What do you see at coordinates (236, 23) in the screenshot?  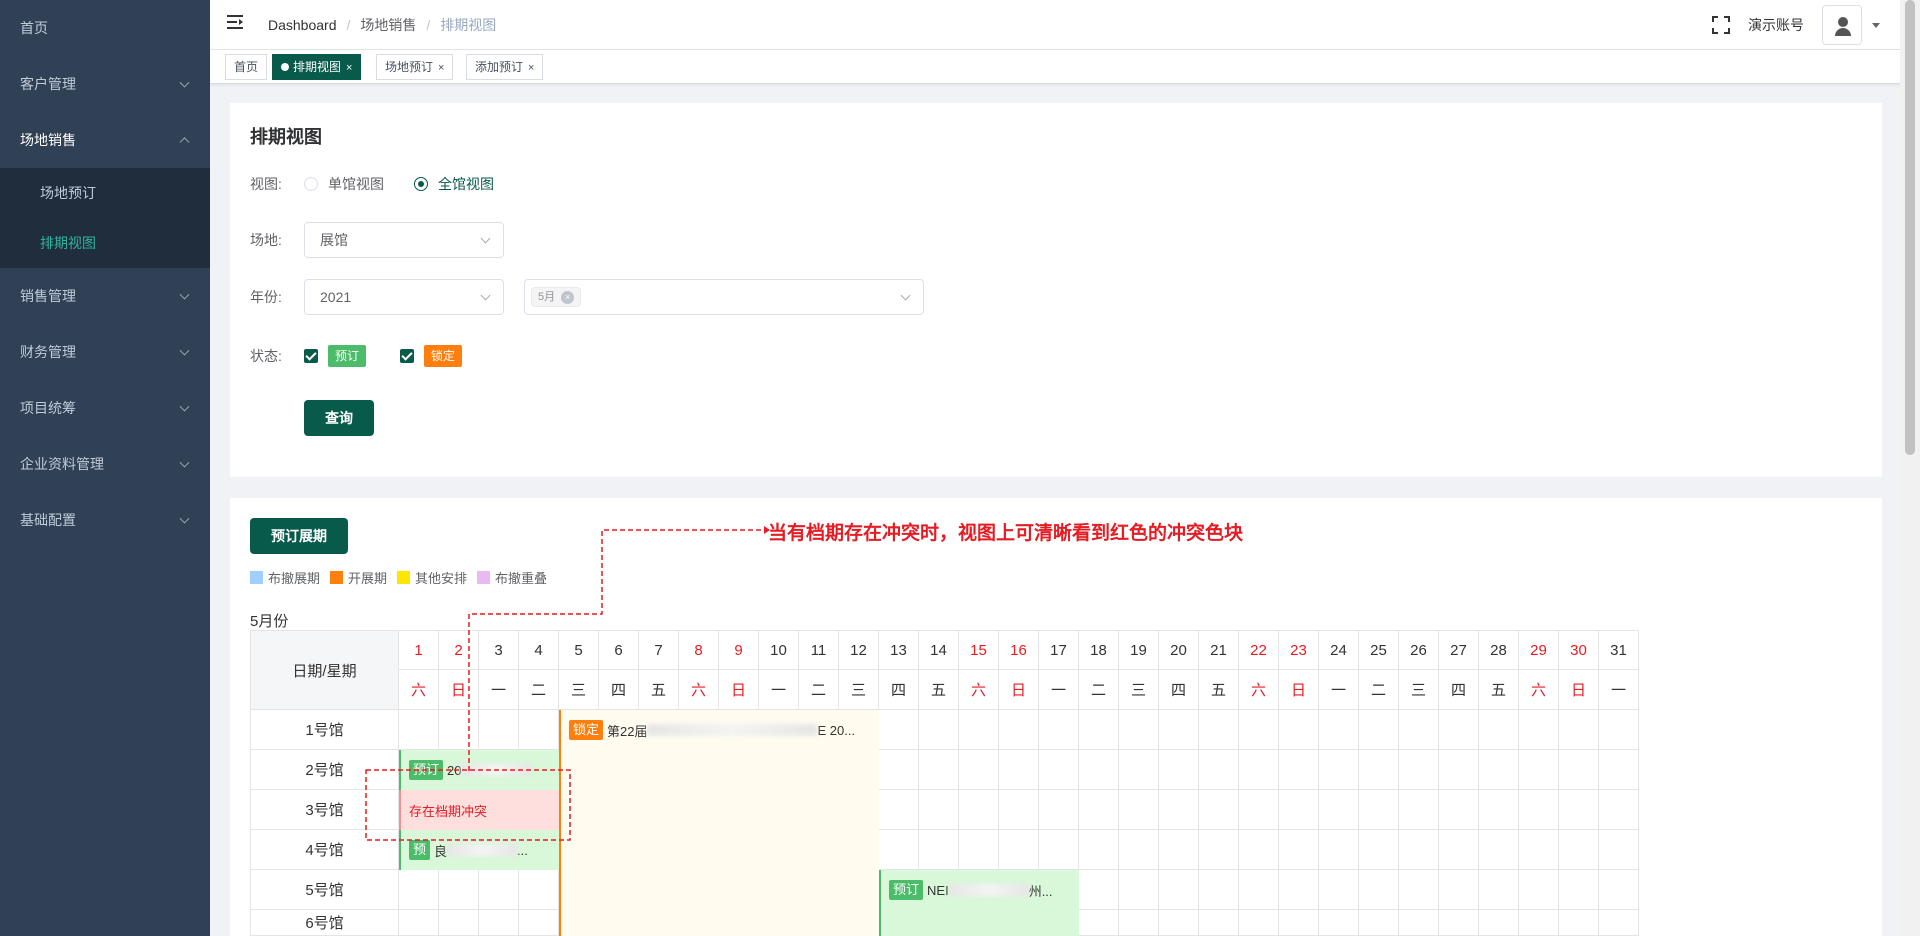 I see `hamburger-icon` at bounding box center [236, 23].